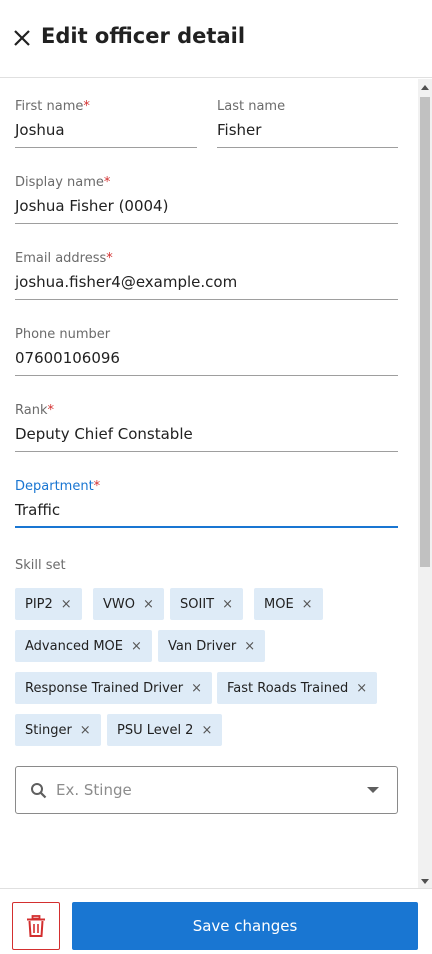  Describe the element at coordinates (425, 332) in the screenshot. I see `scrollbar-thumb` at that location.